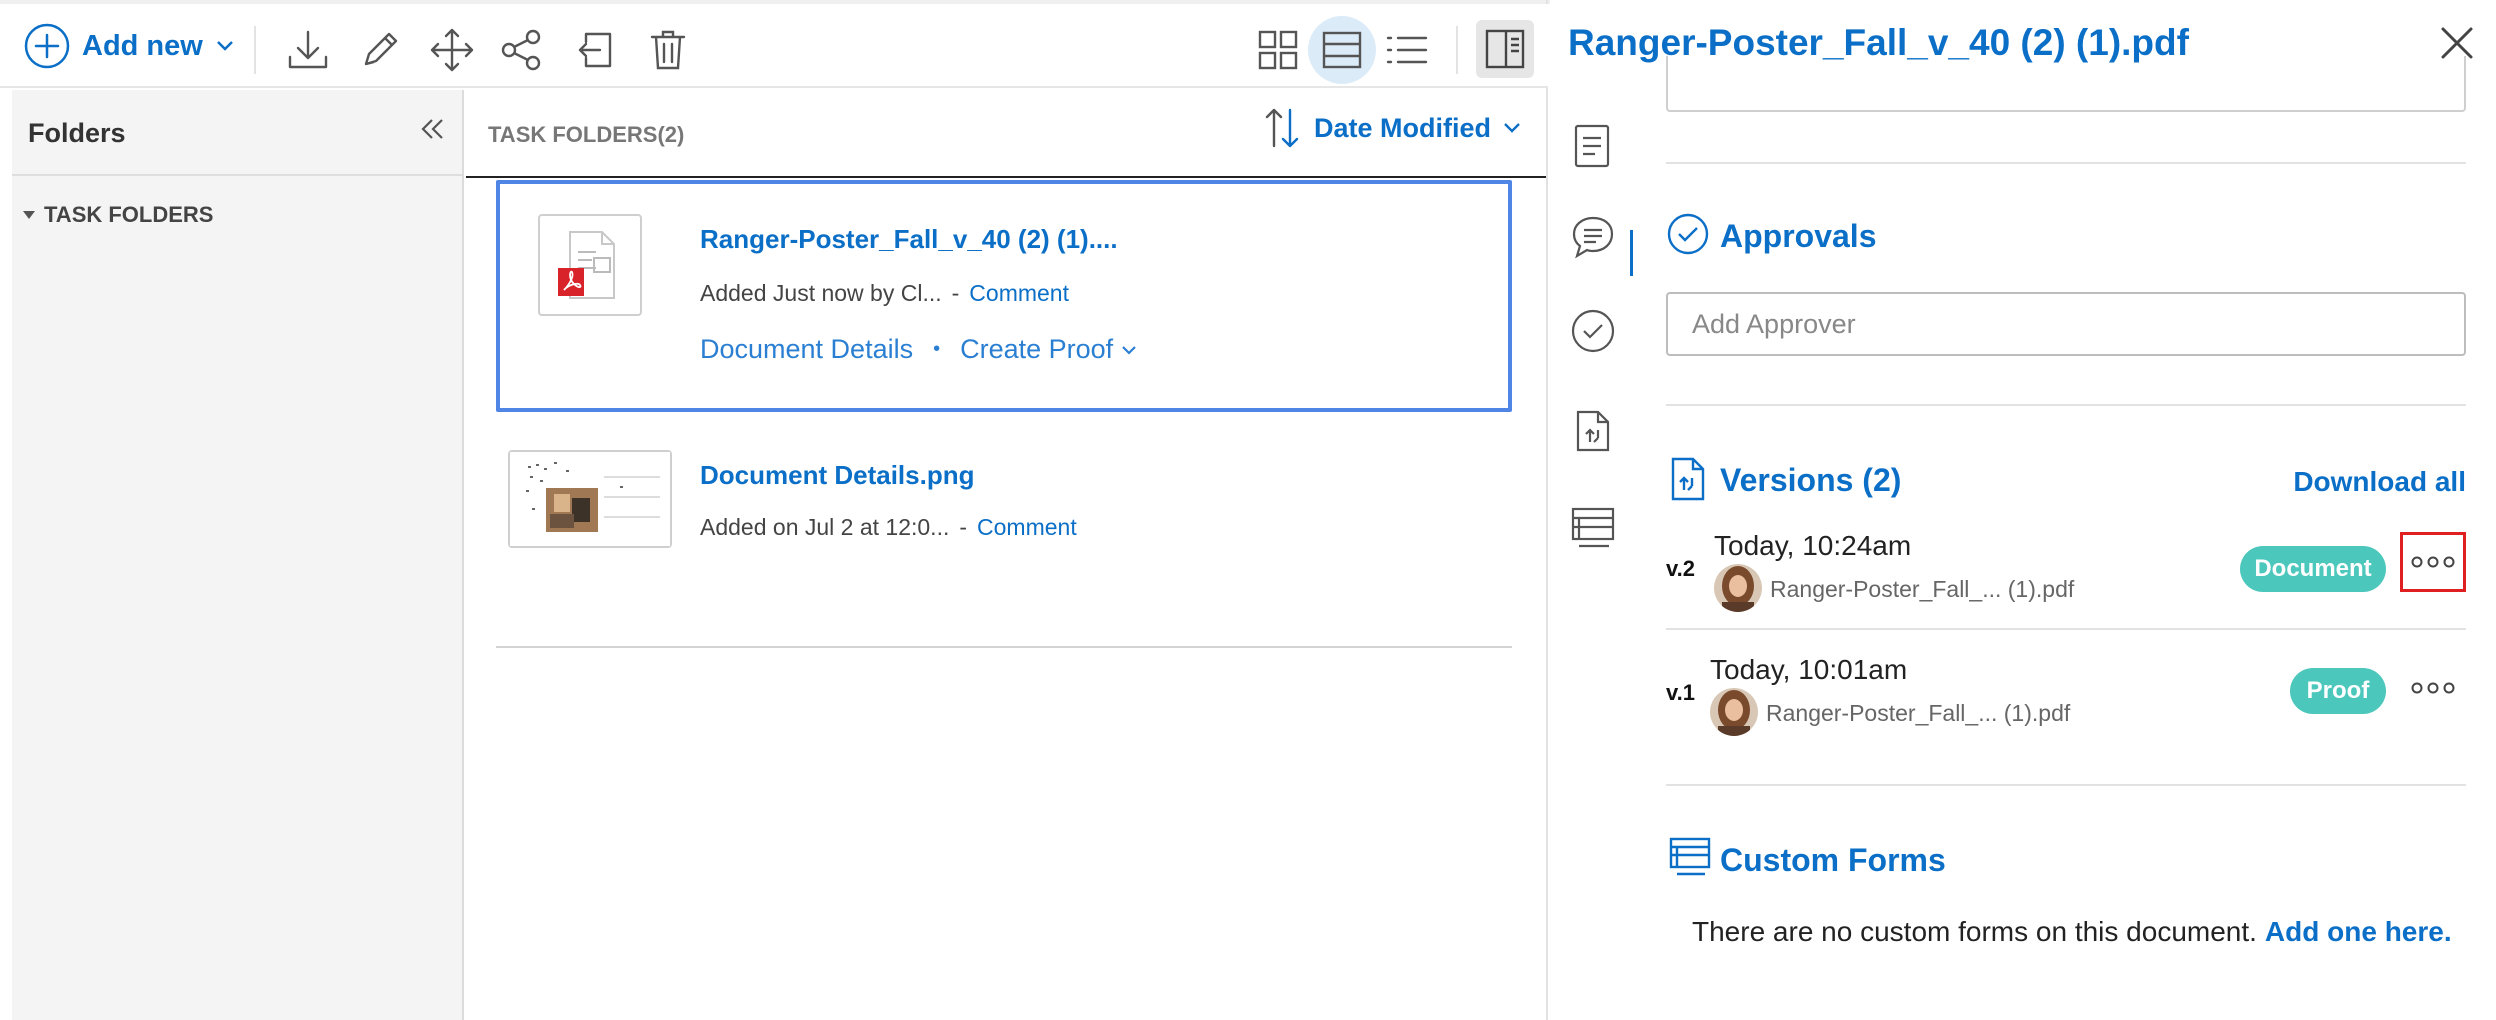  I want to click on add-approver-input, so click(2066, 324).